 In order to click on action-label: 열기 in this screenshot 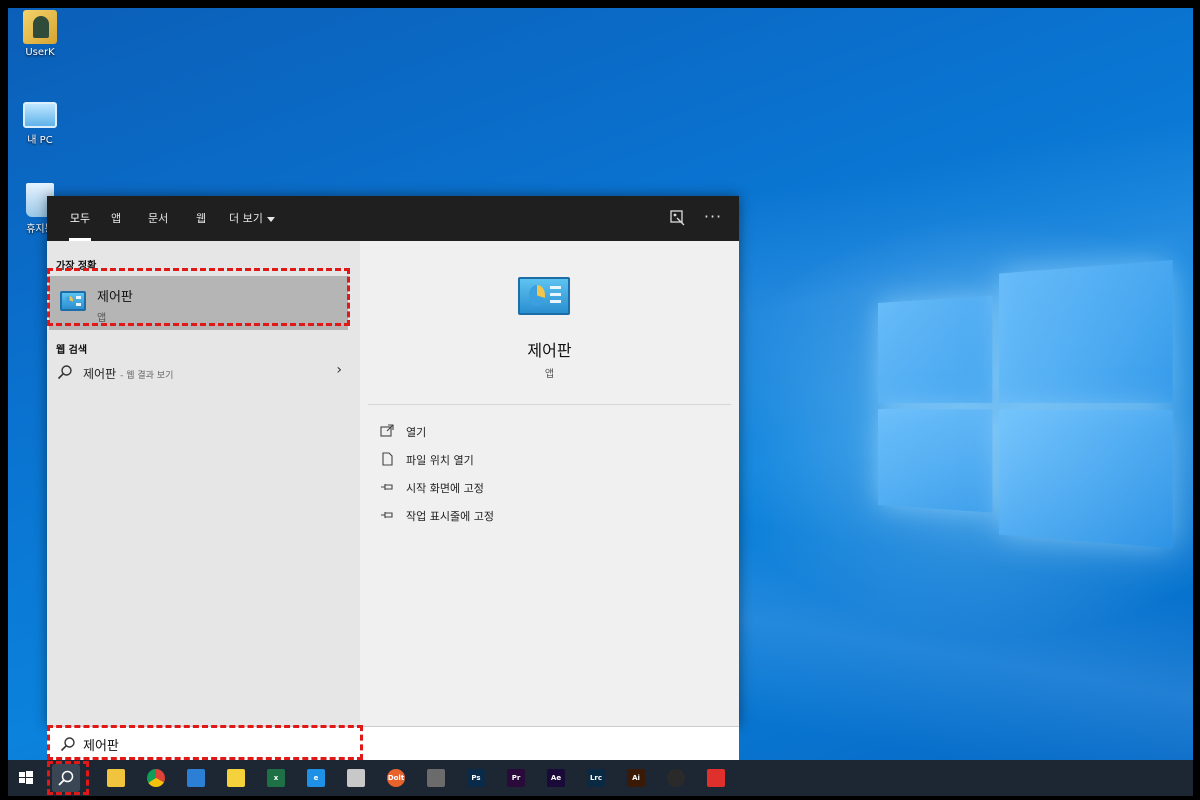, I will do `click(416, 432)`.